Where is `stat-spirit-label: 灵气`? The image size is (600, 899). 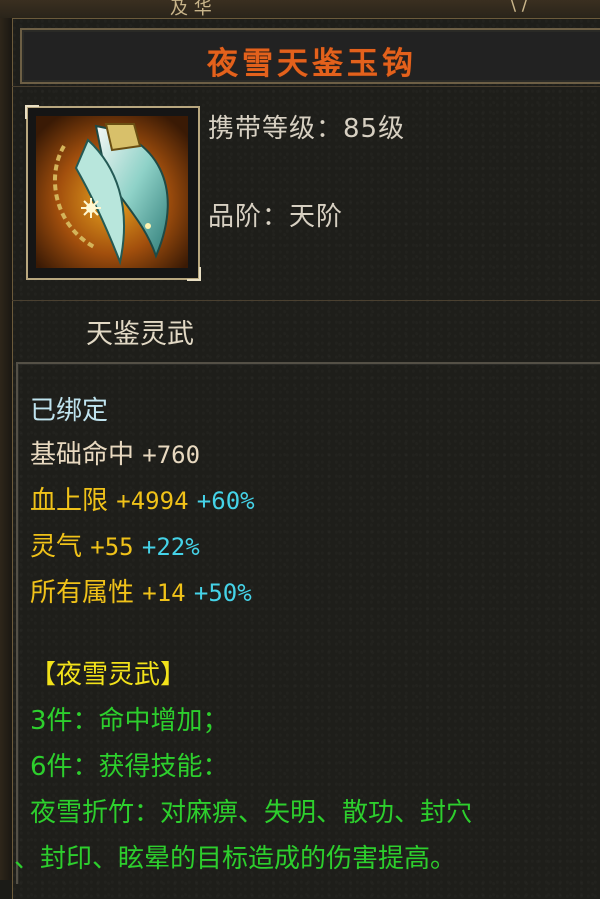
stat-spirit-label: 灵气 is located at coordinates (56, 547).